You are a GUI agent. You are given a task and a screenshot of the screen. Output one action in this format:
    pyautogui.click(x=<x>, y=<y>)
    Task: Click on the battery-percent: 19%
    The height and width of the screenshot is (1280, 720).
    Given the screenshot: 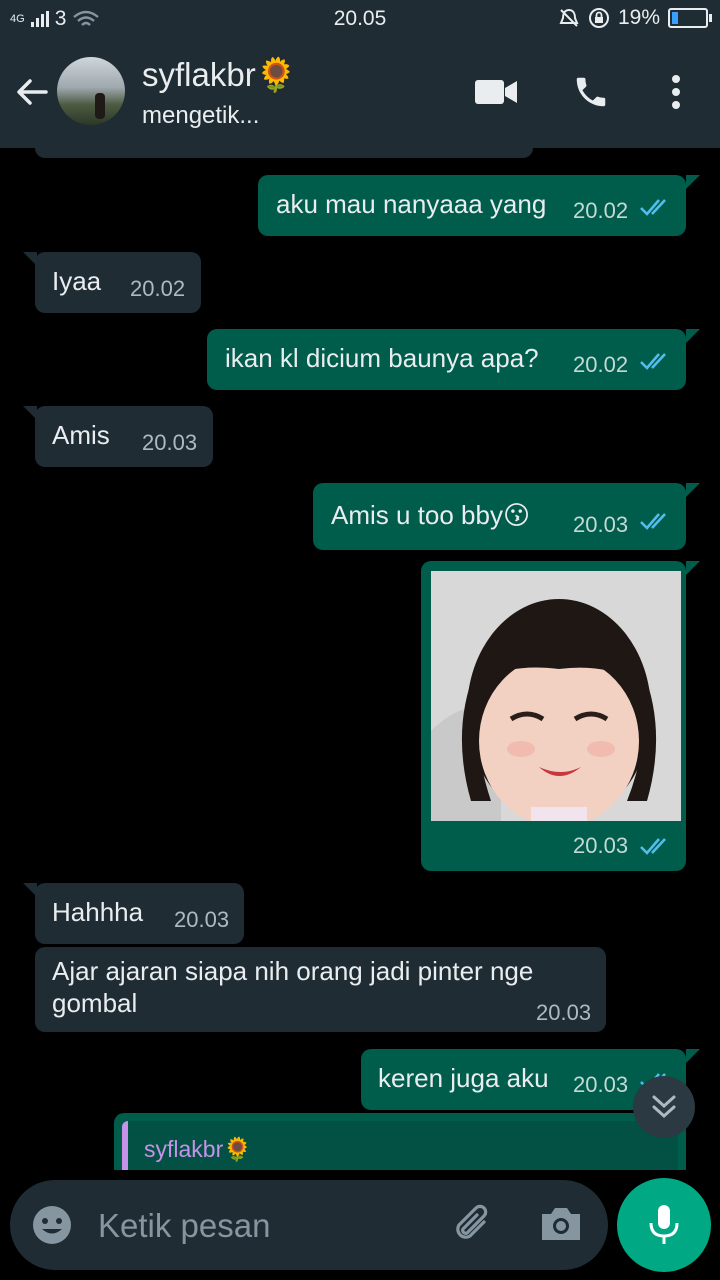 What is the action you would take?
    pyautogui.click(x=638, y=17)
    